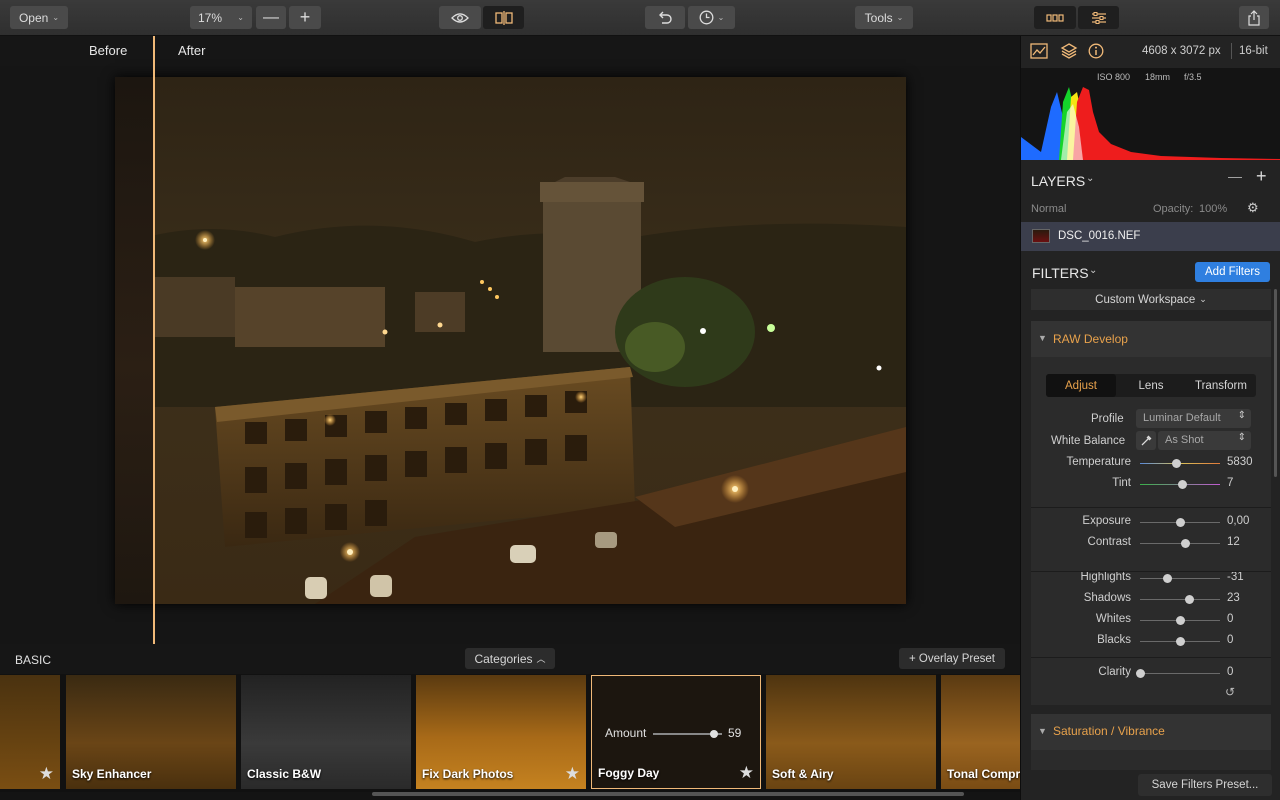 The width and height of the screenshot is (1280, 800). What do you see at coordinates (1039, 51) in the screenshot?
I see `histogram-icon` at bounding box center [1039, 51].